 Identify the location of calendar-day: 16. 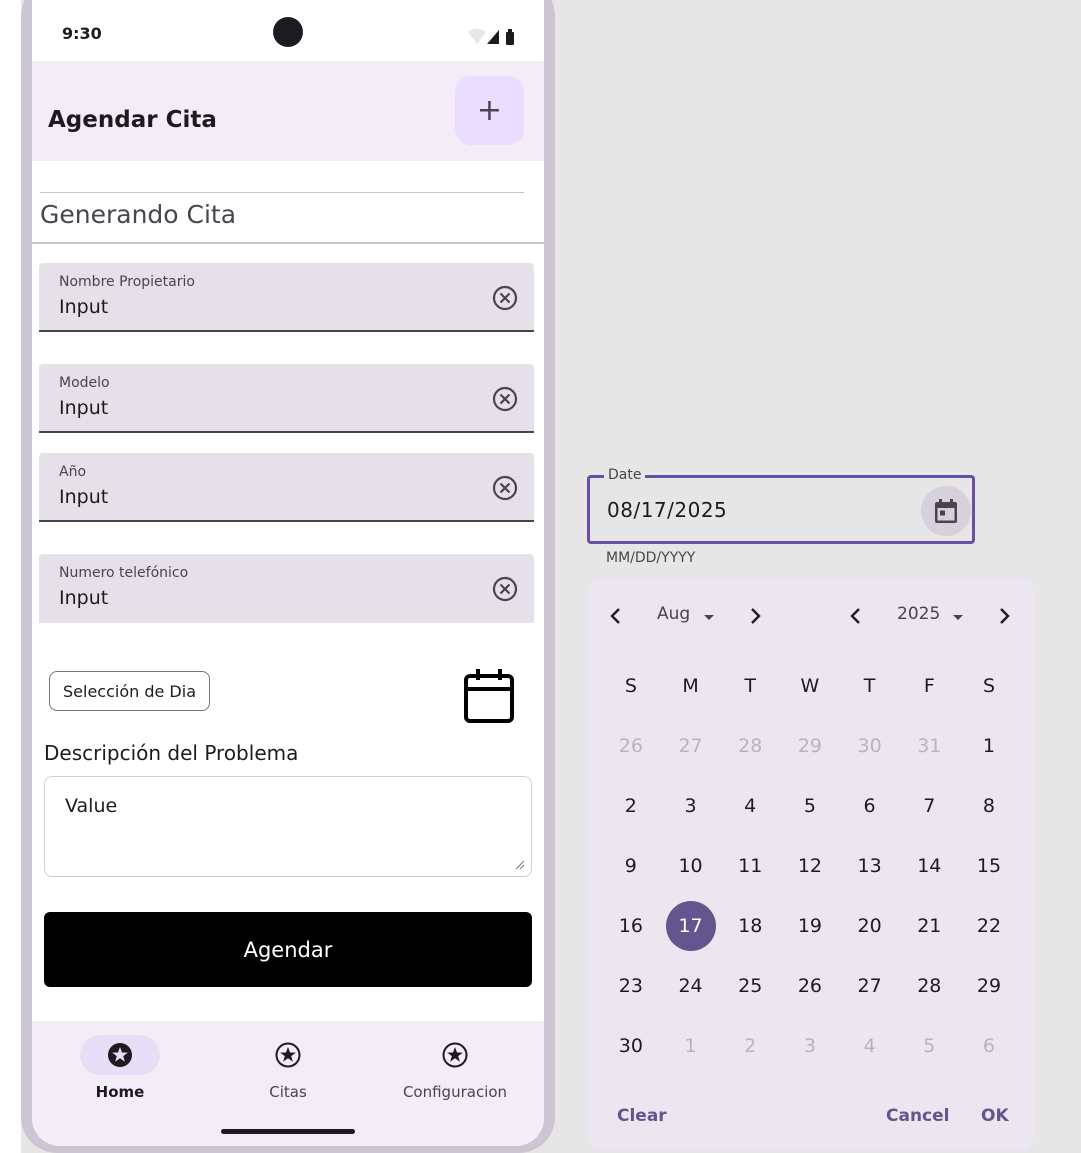
(631, 926).